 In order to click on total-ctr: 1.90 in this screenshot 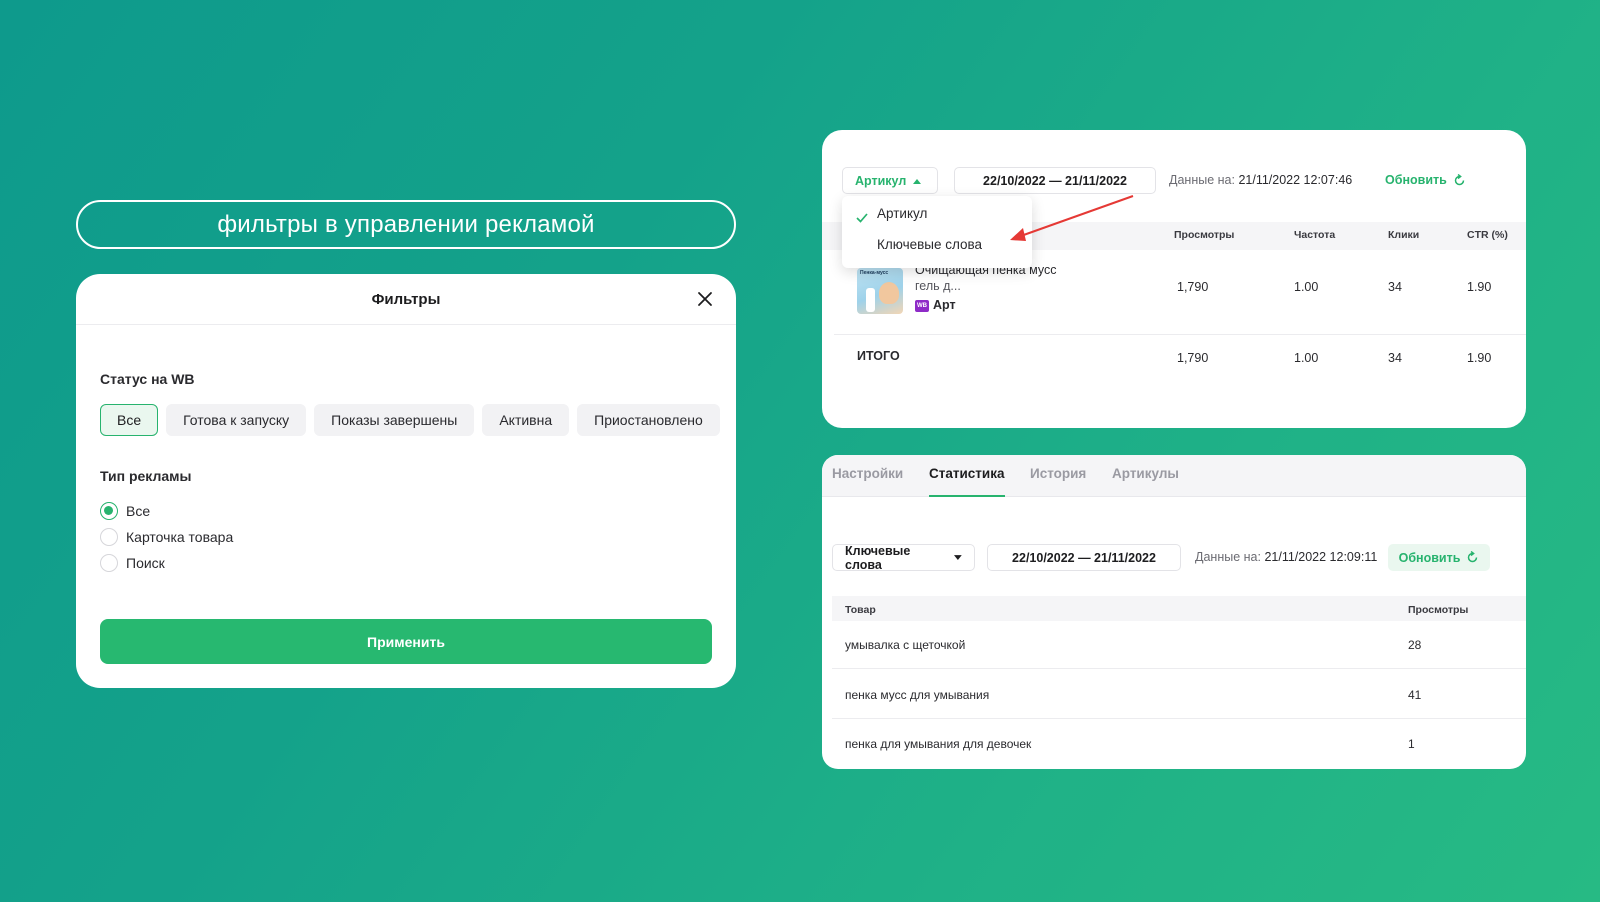, I will do `click(1479, 358)`.